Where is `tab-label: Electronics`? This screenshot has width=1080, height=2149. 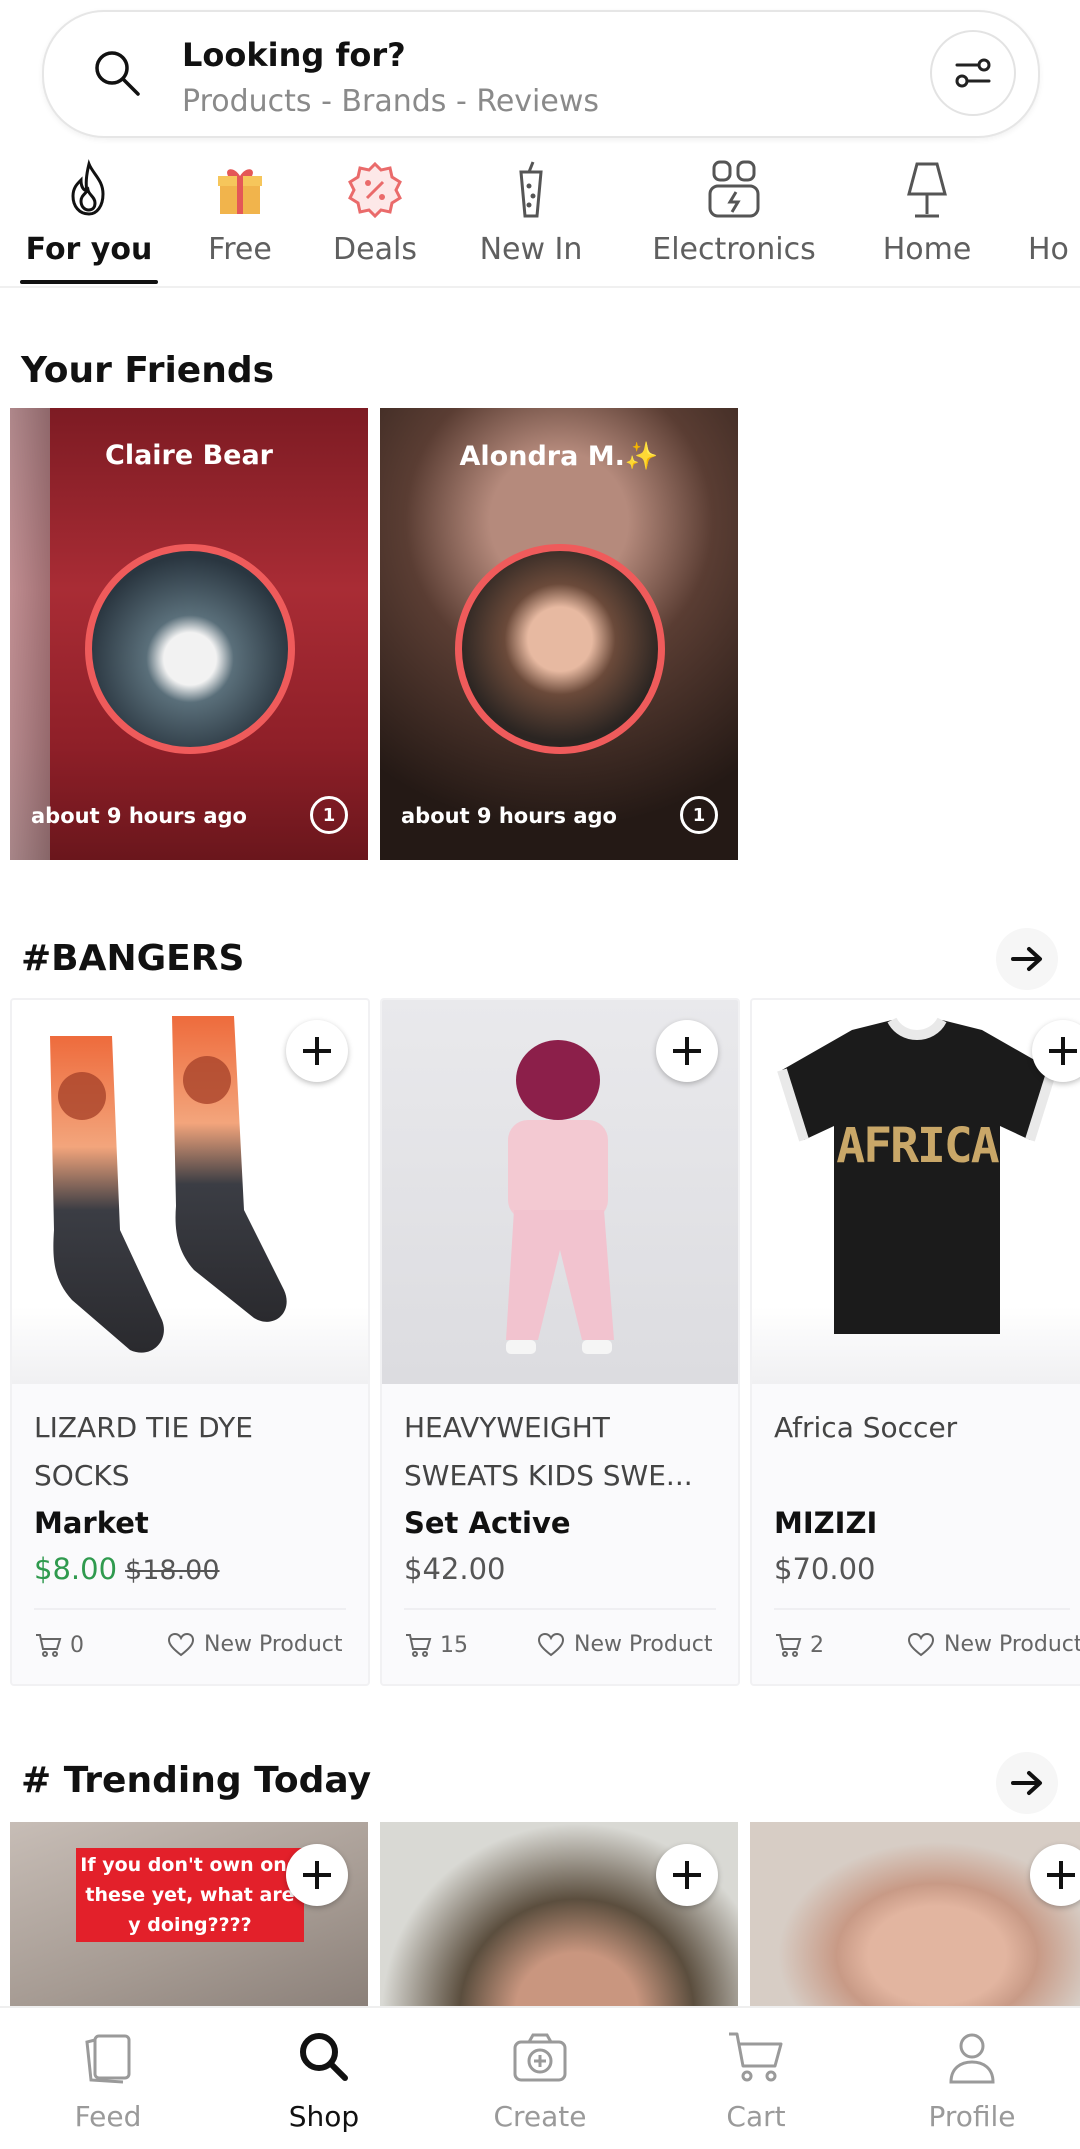
tab-label: Electronics is located at coordinates (734, 249).